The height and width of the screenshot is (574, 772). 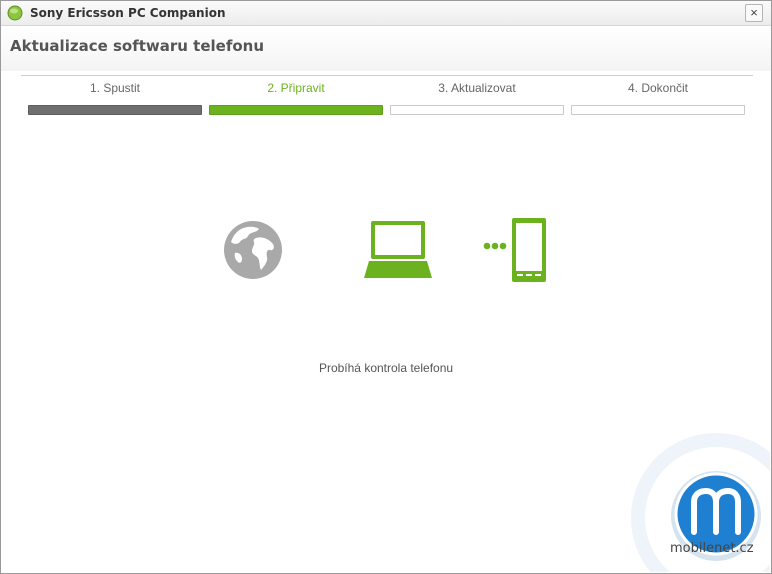 What do you see at coordinates (115, 88) in the screenshot?
I see `step-label: 1. Spustit` at bounding box center [115, 88].